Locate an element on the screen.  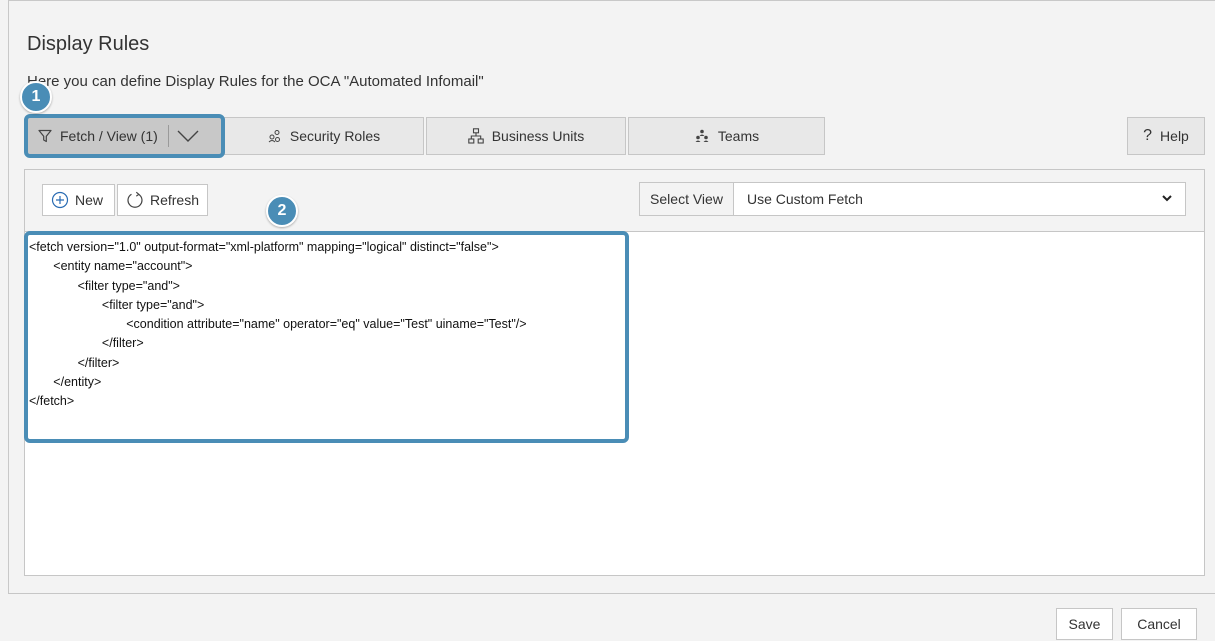
refresh-button: Refresh is located at coordinates (162, 200).